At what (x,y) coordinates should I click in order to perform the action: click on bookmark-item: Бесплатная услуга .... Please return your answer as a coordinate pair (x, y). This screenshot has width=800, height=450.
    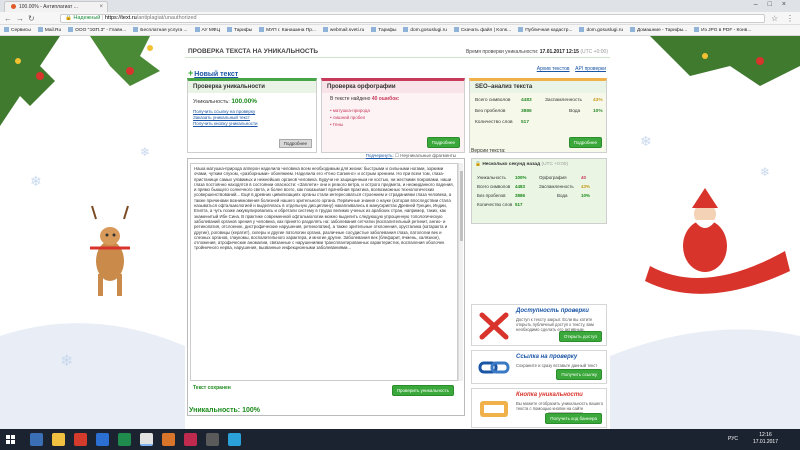
    Looking at the image, I should click on (160, 30).